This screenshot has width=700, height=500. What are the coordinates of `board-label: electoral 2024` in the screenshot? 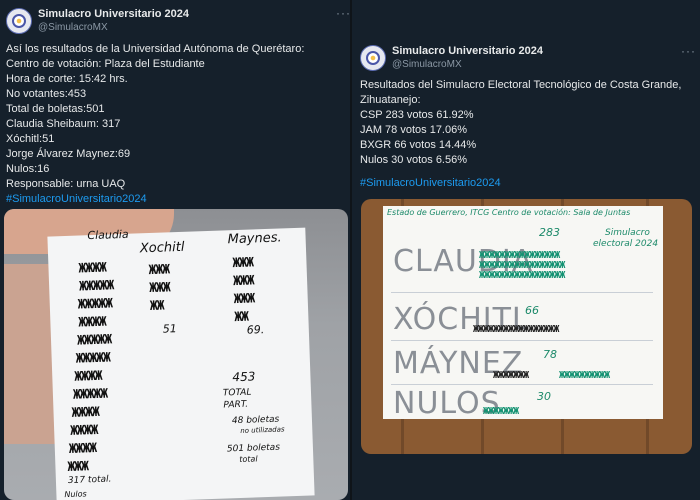 It's located at (626, 244).